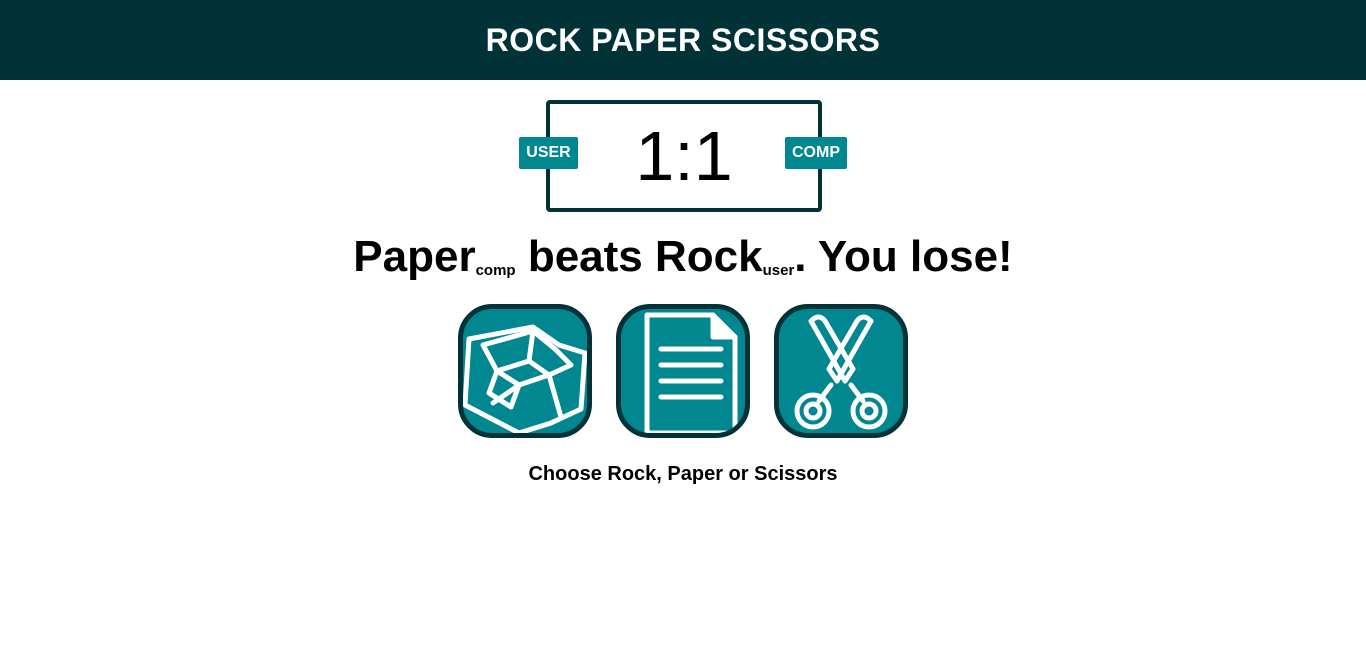 The height and width of the screenshot is (667, 1366). I want to click on comp-choice-text: Paper, so click(414, 256).